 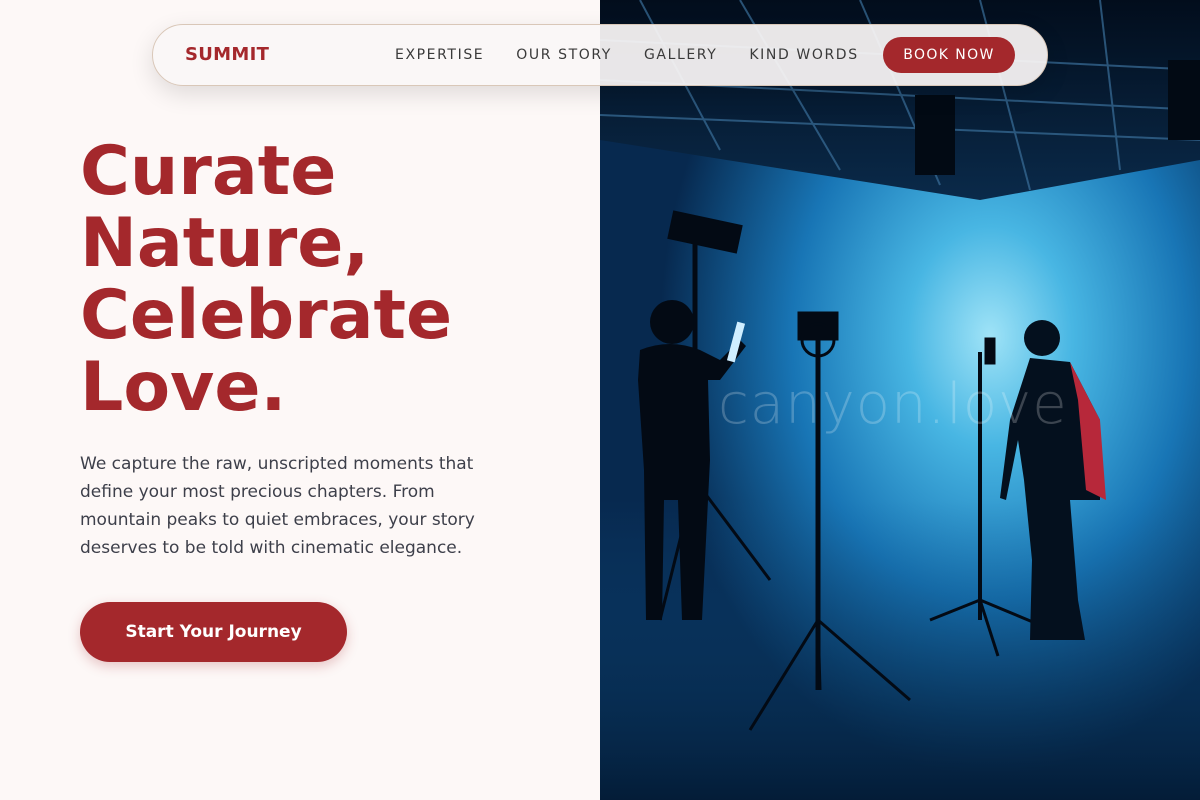 What do you see at coordinates (208, 171) in the screenshot?
I see `headline-line: Curate` at bounding box center [208, 171].